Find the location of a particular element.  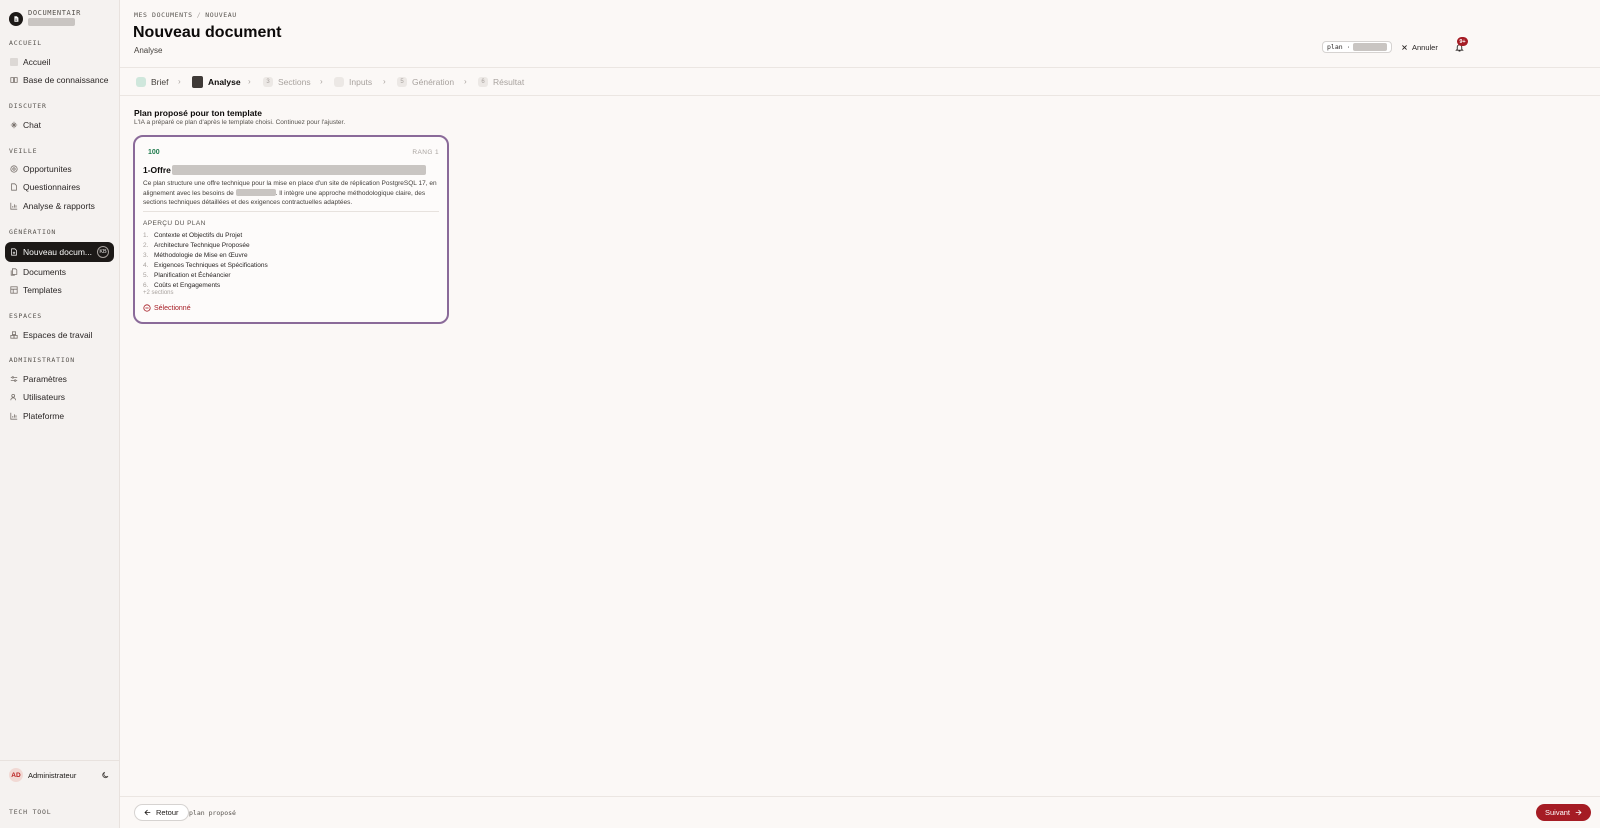

file-plus-icon is located at coordinates (14, 252).